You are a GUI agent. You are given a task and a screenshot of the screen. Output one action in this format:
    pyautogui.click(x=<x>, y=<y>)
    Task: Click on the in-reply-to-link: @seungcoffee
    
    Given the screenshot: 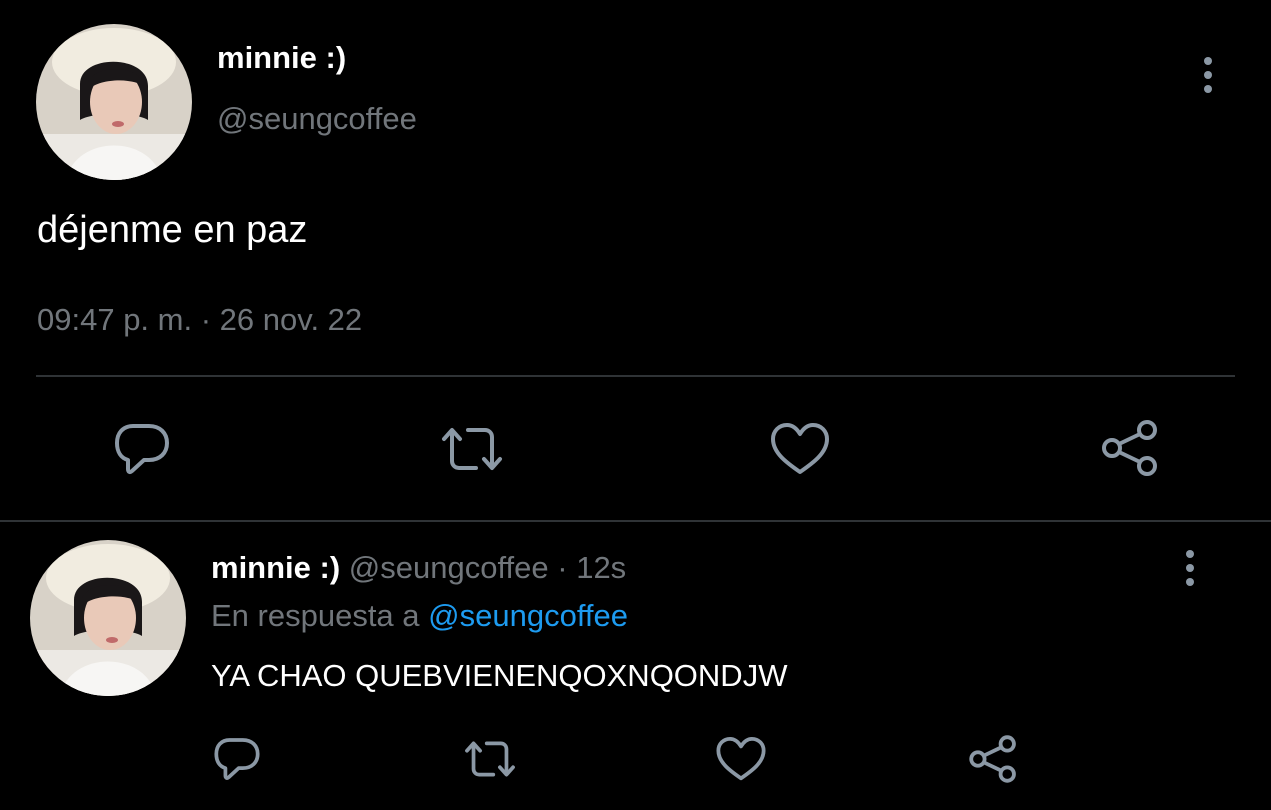 What is the action you would take?
    pyautogui.click(x=528, y=615)
    